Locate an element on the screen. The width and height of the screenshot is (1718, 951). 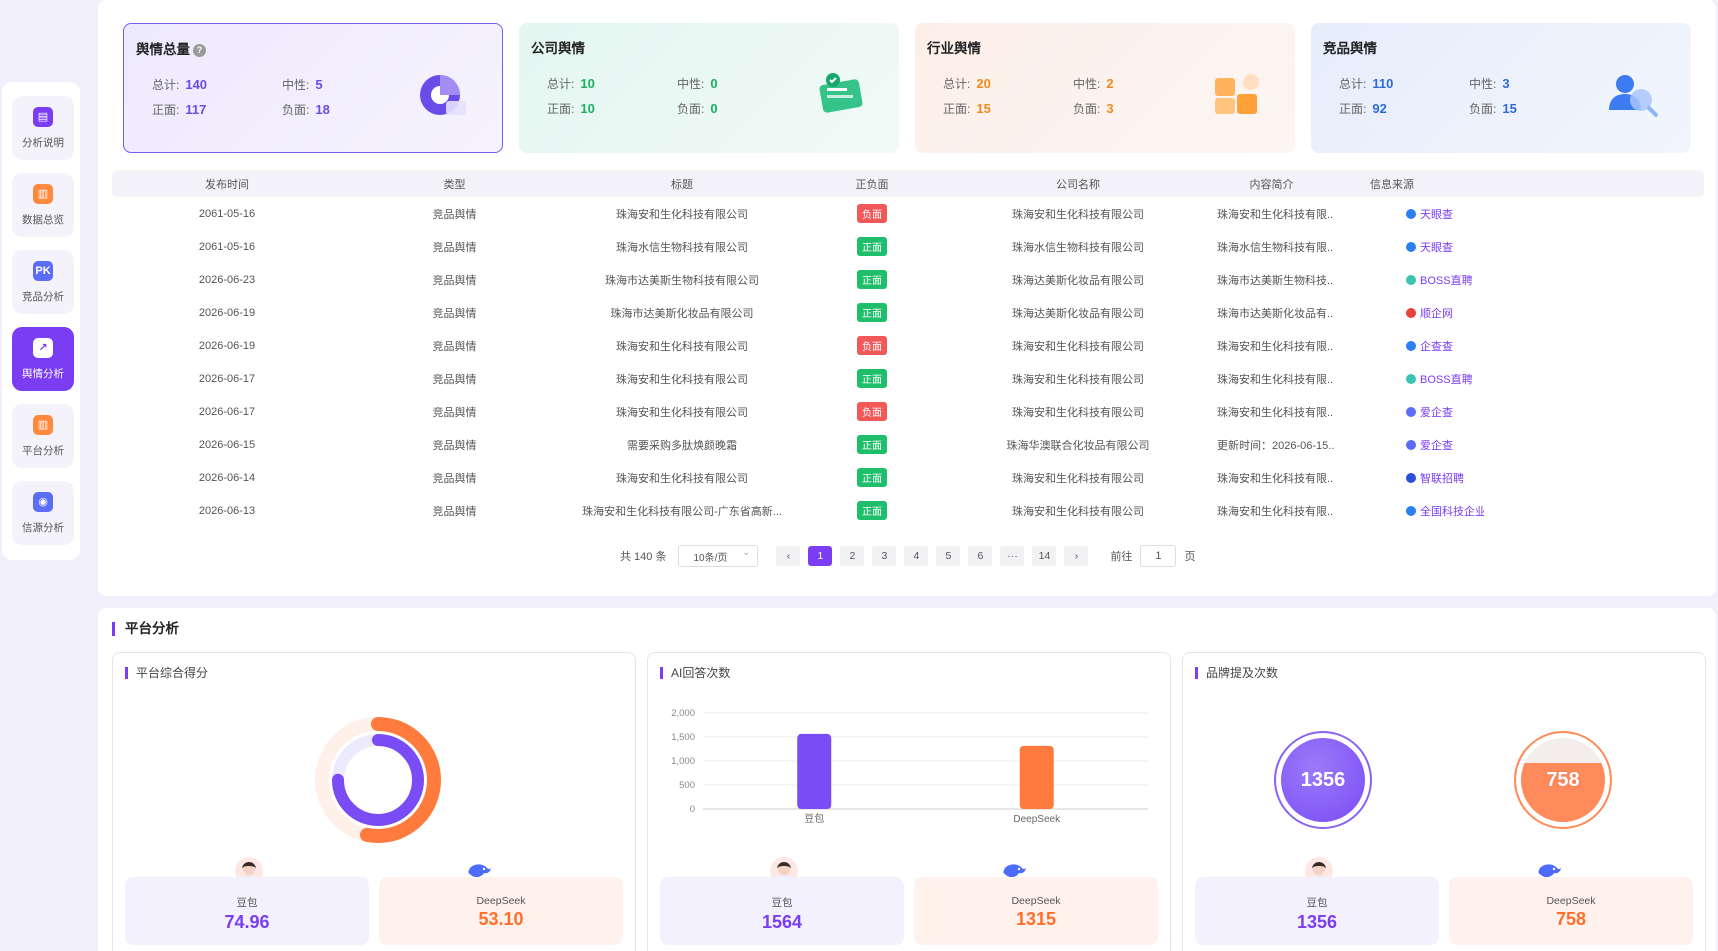
sidebar-item-2: PK 竞品分析 is located at coordinates (43, 282).